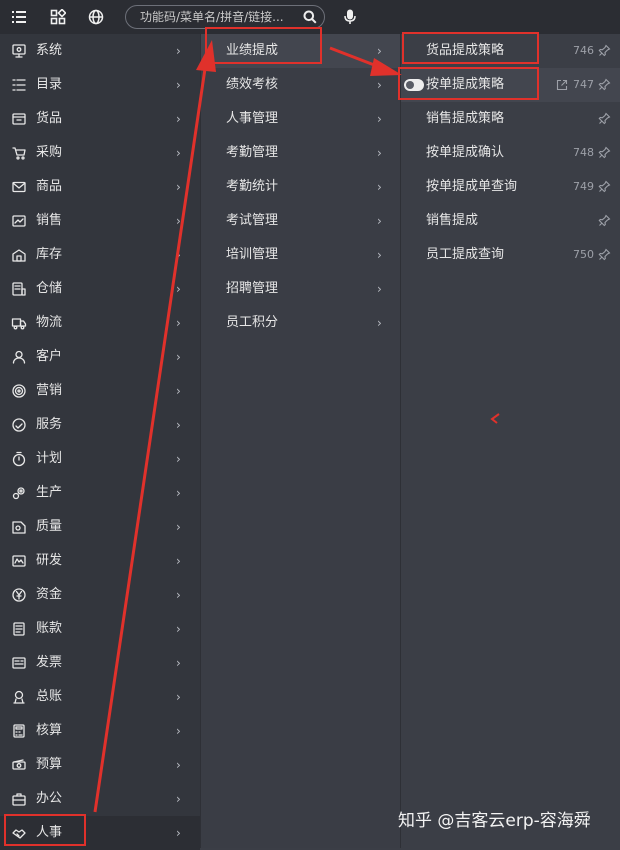 Image resolution: width=620 pixels, height=850 pixels. I want to click on main-menu-item-label: 人事, so click(49, 832).